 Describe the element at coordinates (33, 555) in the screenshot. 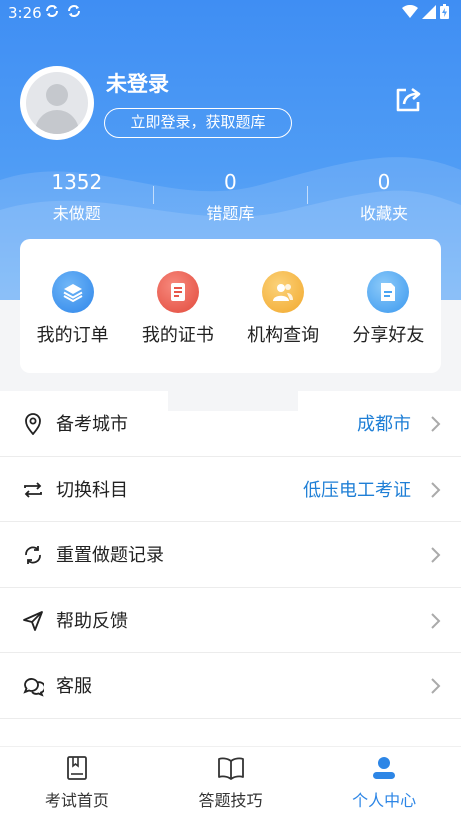

I see `reset-icon` at that location.